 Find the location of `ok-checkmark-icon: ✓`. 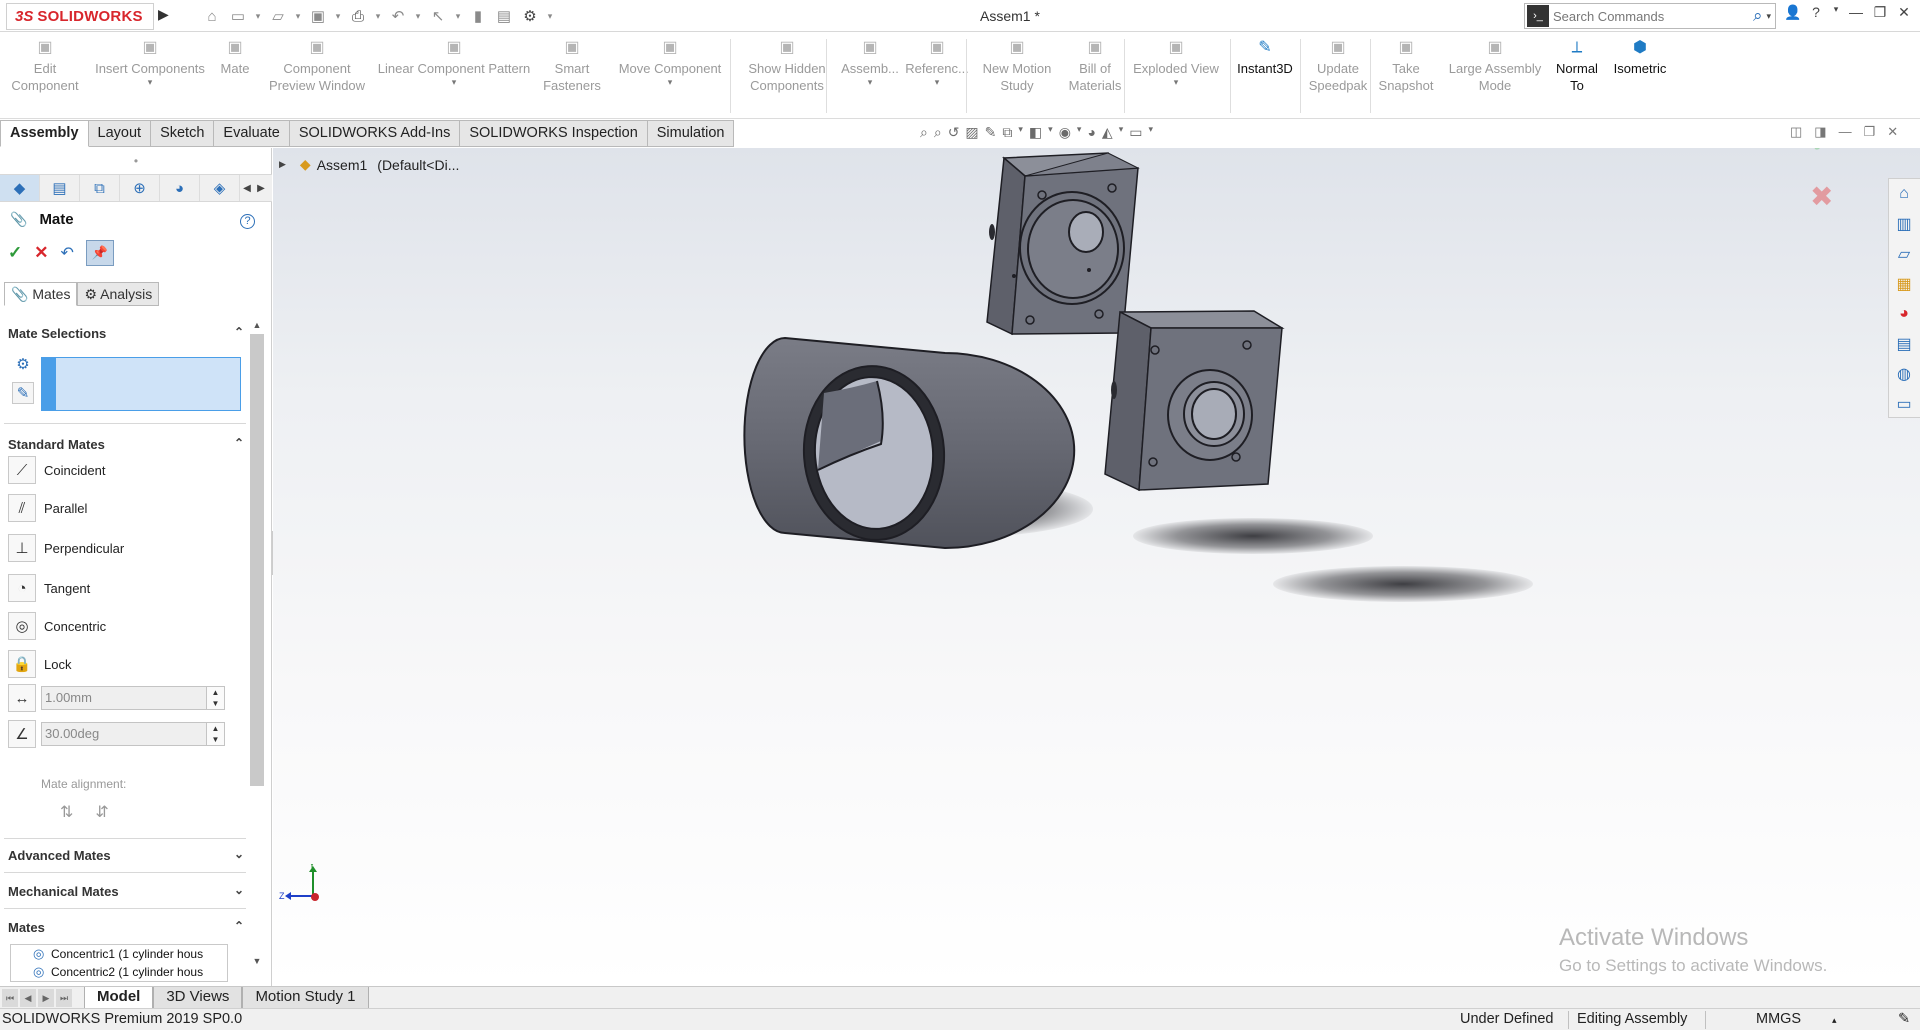

ok-checkmark-icon: ✓ is located at coordinates (15, 253).